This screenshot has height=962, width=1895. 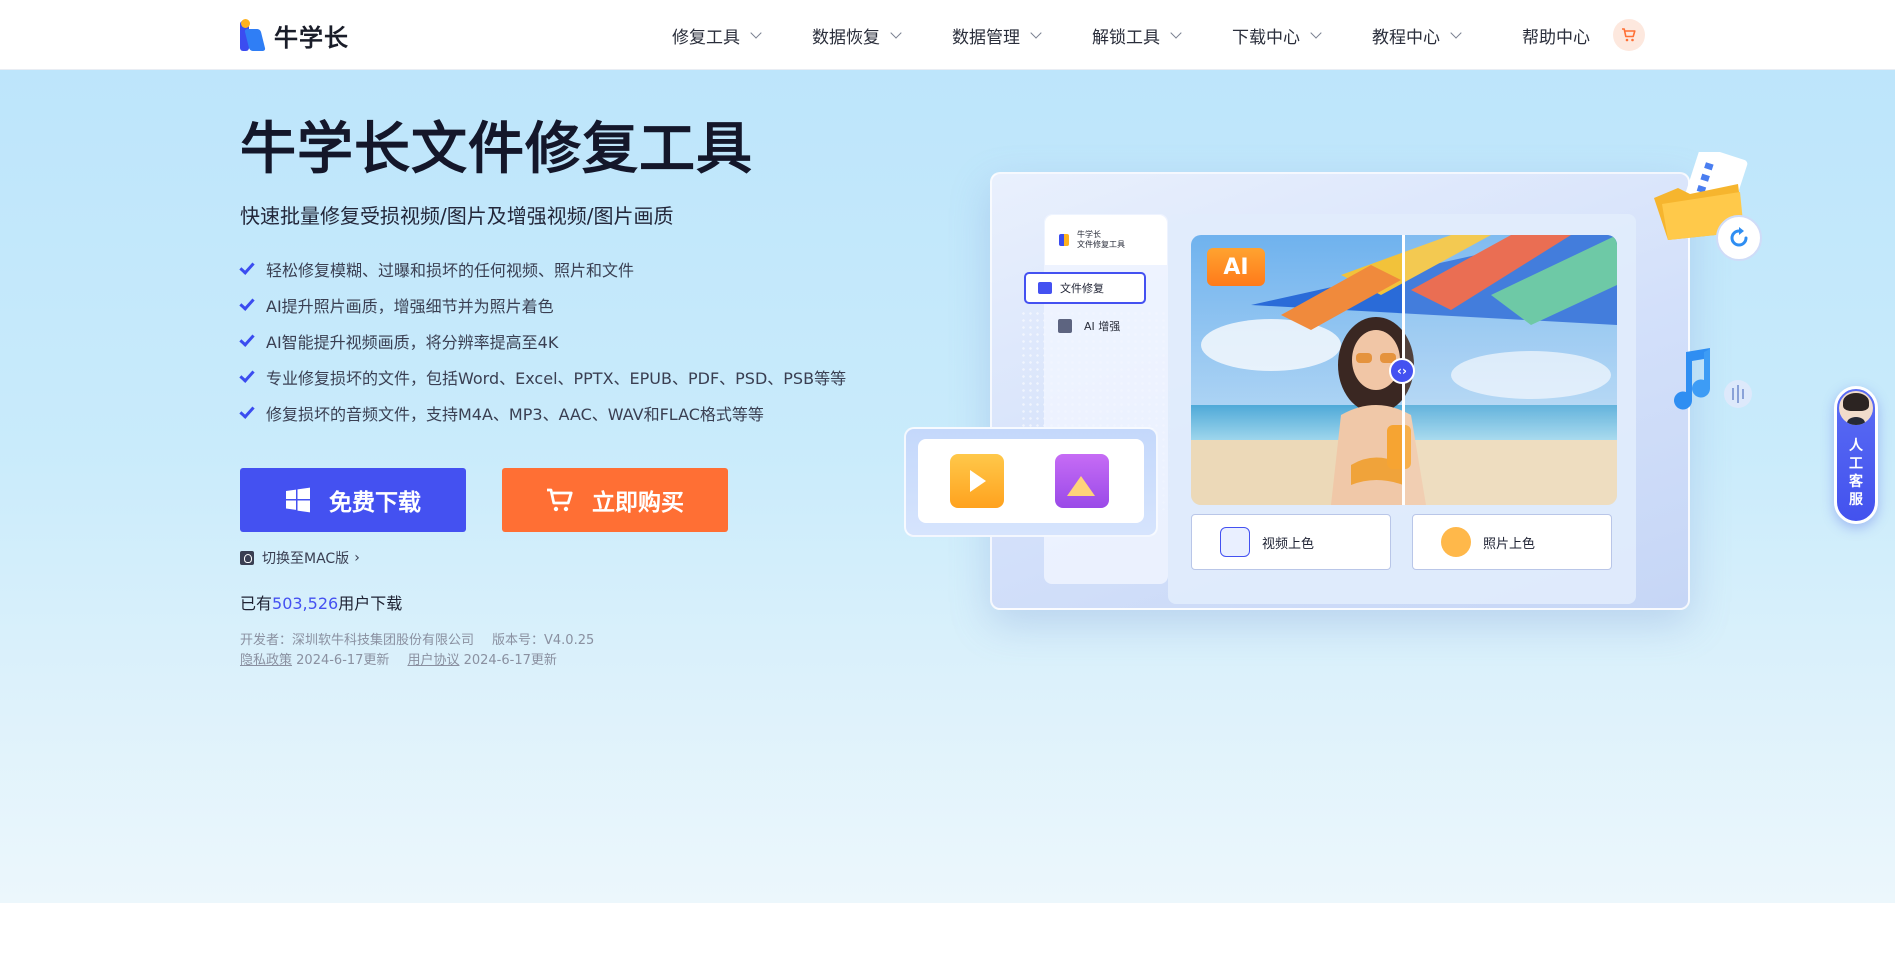 What do you see at coordinates (1456, 542) in the screenshot?
I see `palette-icon` at bounding box center [1456, 542].